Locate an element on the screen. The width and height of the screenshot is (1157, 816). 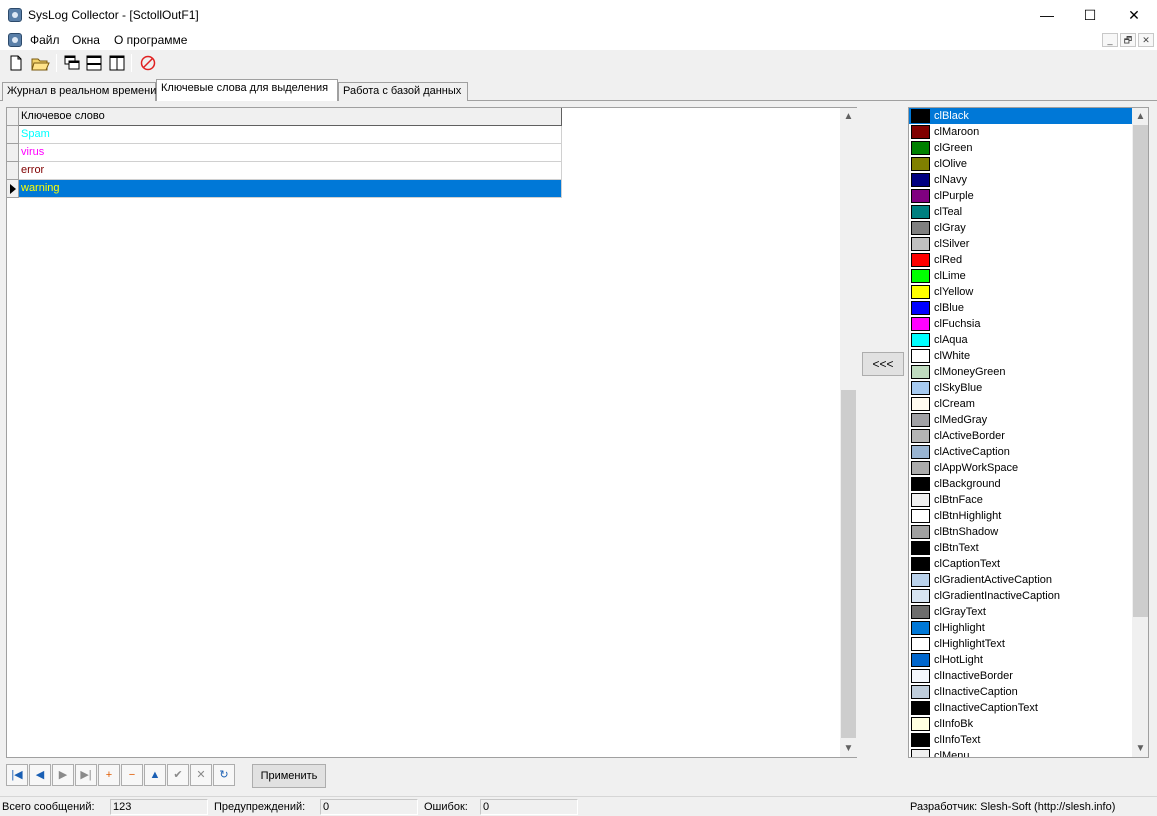
color-item: clSilver is located at coordinates (1020, 244).